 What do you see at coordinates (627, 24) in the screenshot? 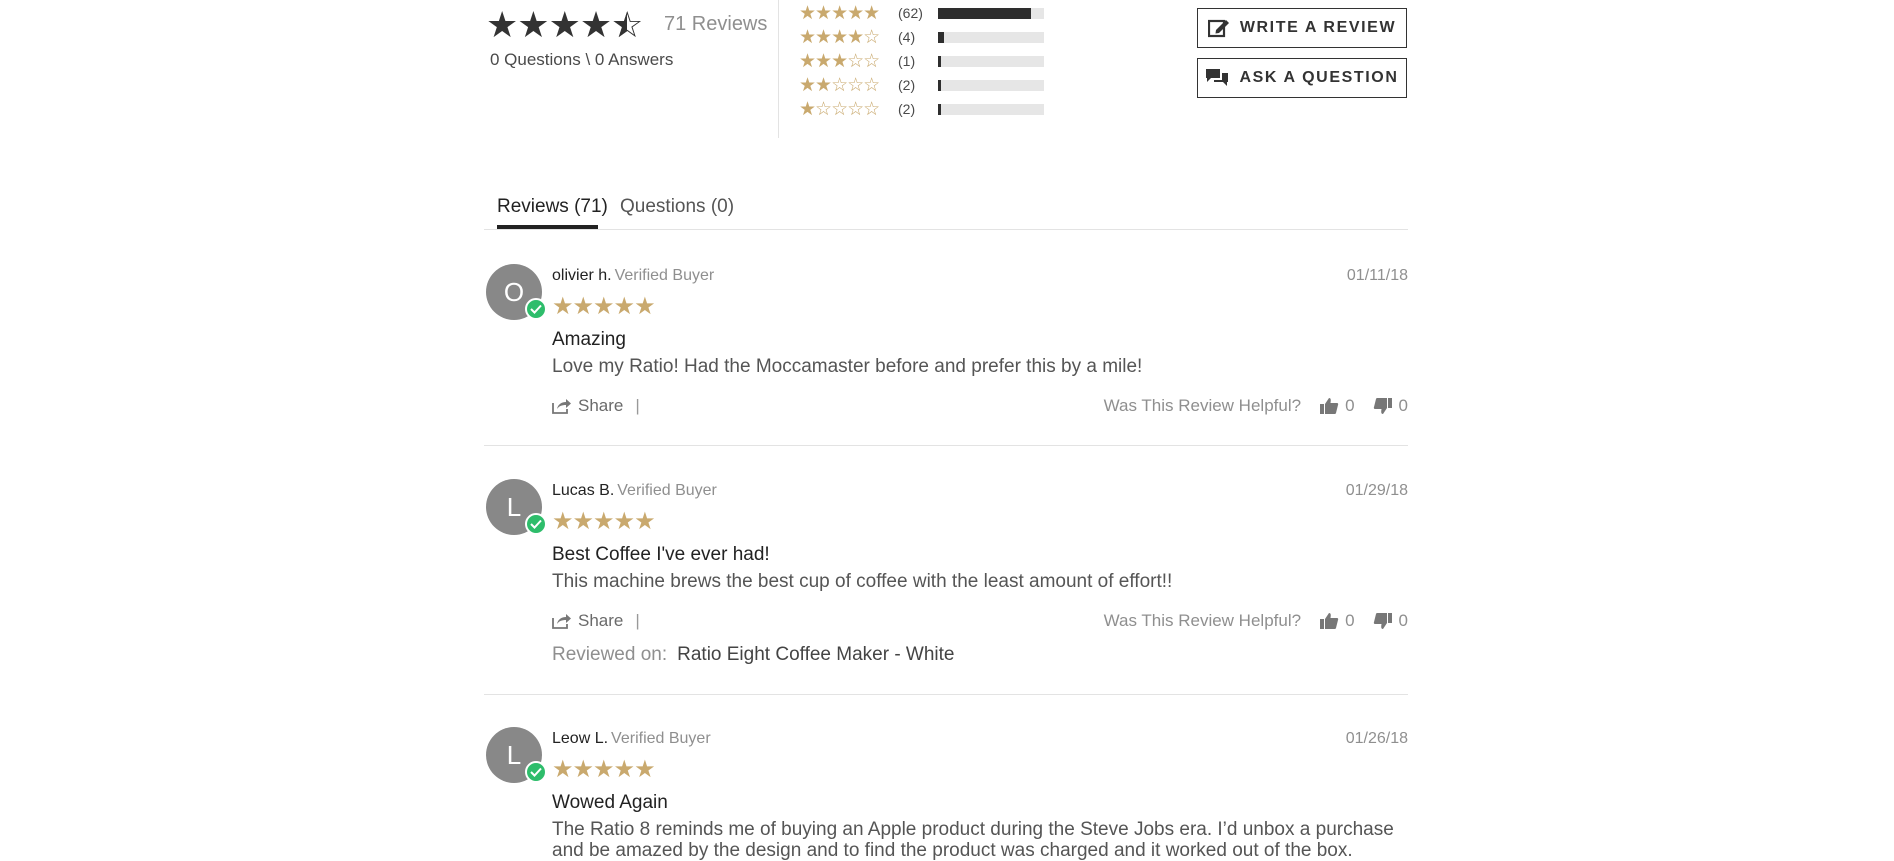
I see `star-half-icon: ☆★` at bounding box center [627, 24].